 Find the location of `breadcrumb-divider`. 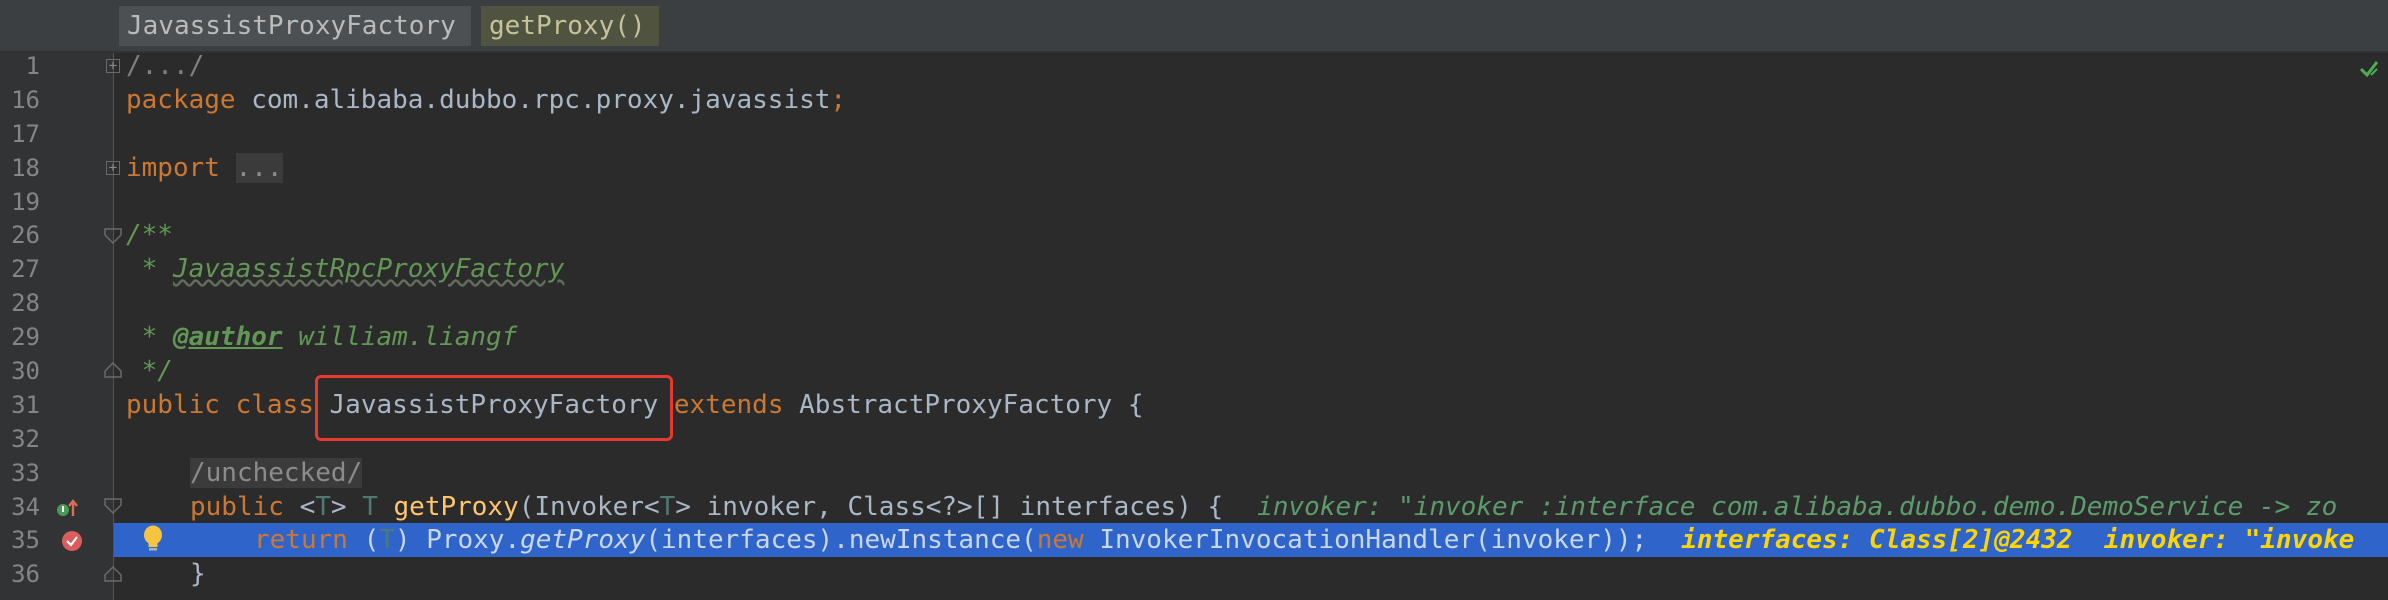

breadcrumb-divider is located at coordinates (1194, 52).